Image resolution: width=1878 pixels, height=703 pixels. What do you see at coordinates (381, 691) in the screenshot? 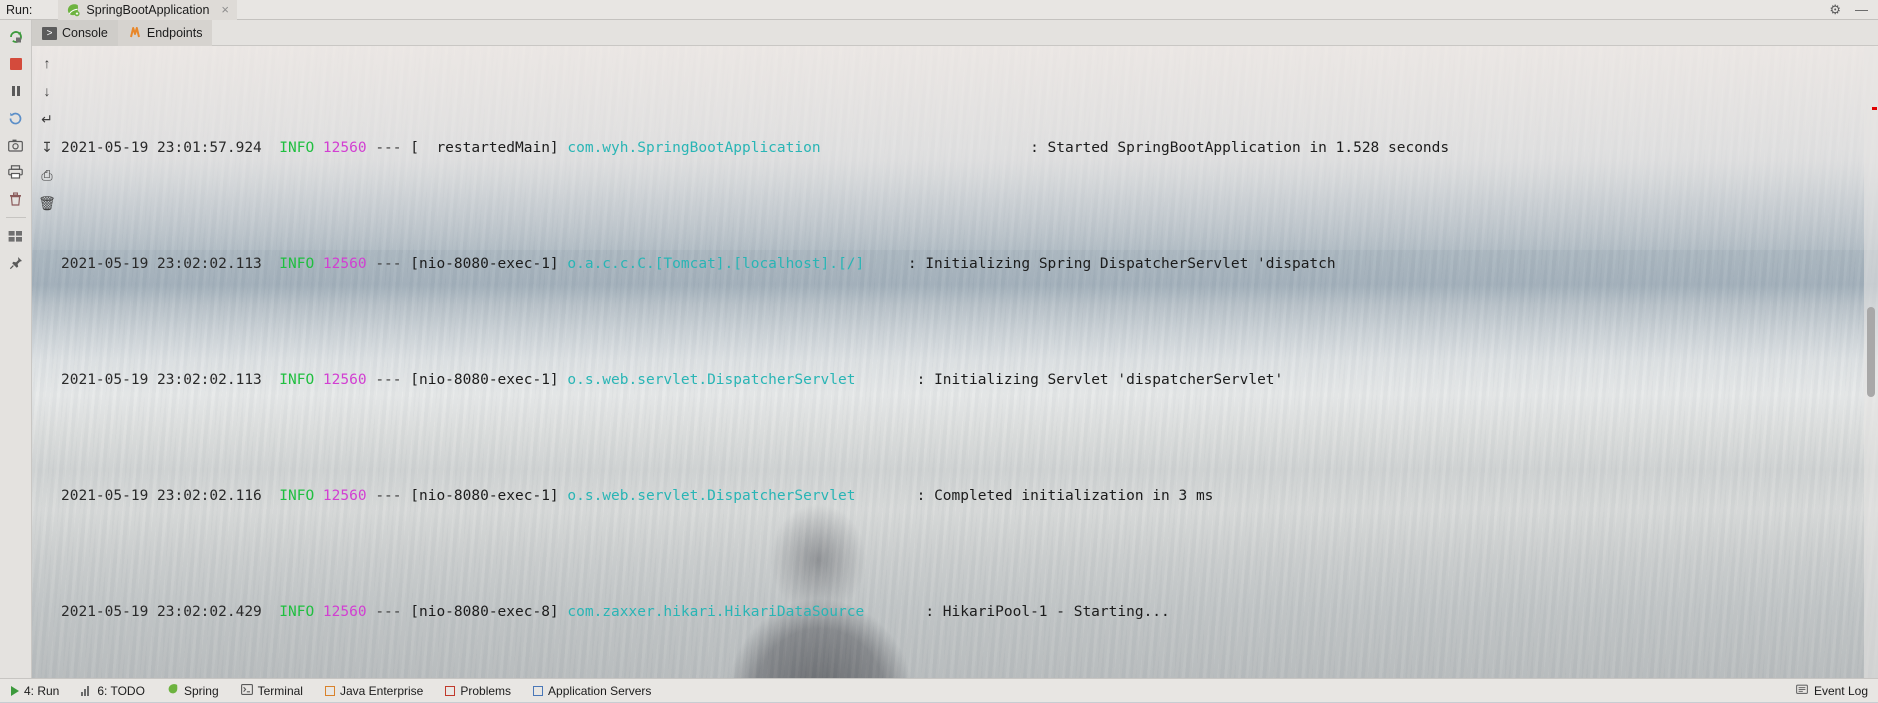
I see `status-java-enterprise-label: Java Enterprise` at bounding box center [381, 691].